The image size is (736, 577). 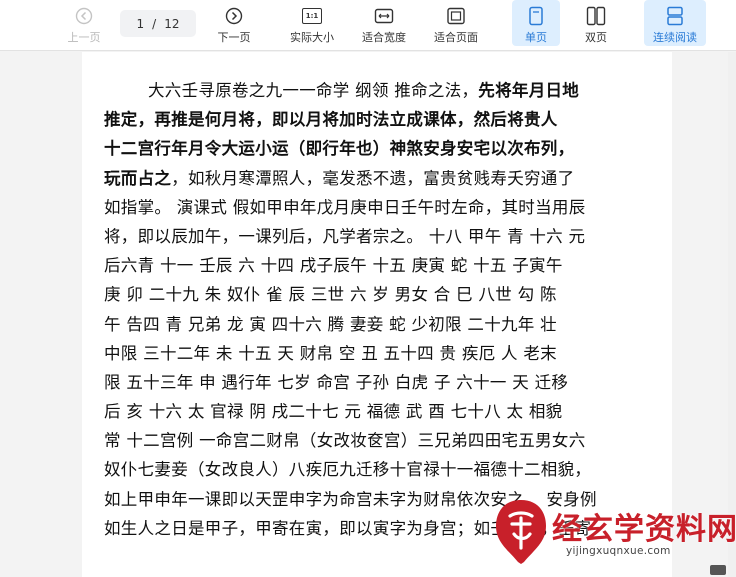 I want to click on continuous-read-label: 连续阅读, so click(x=675, y=37).